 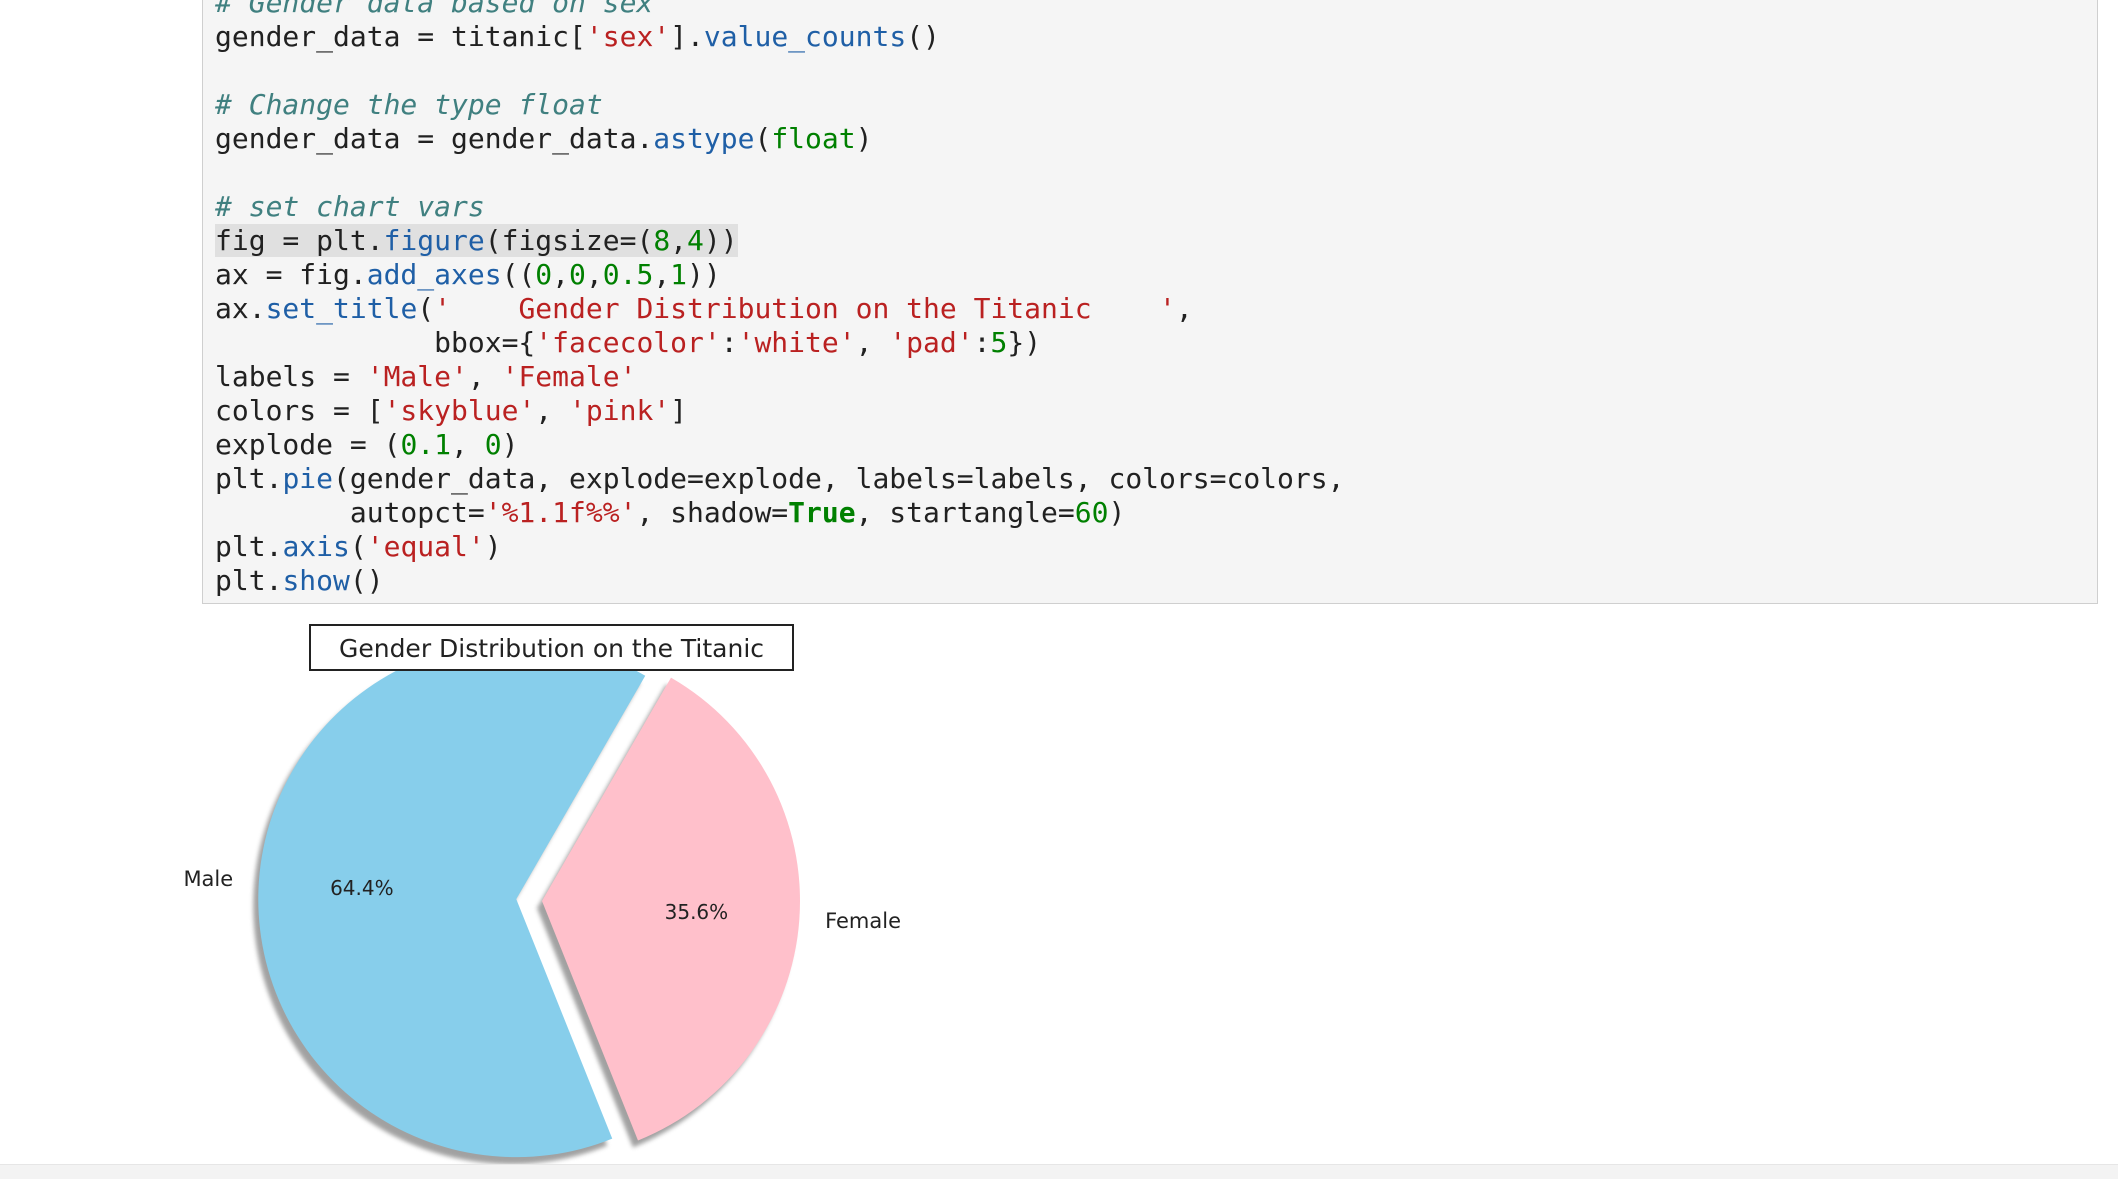 What do you see at coordinates (341, 308) in the screenshot?
I see `code-token: set_title` at bounding box center [341, 308].